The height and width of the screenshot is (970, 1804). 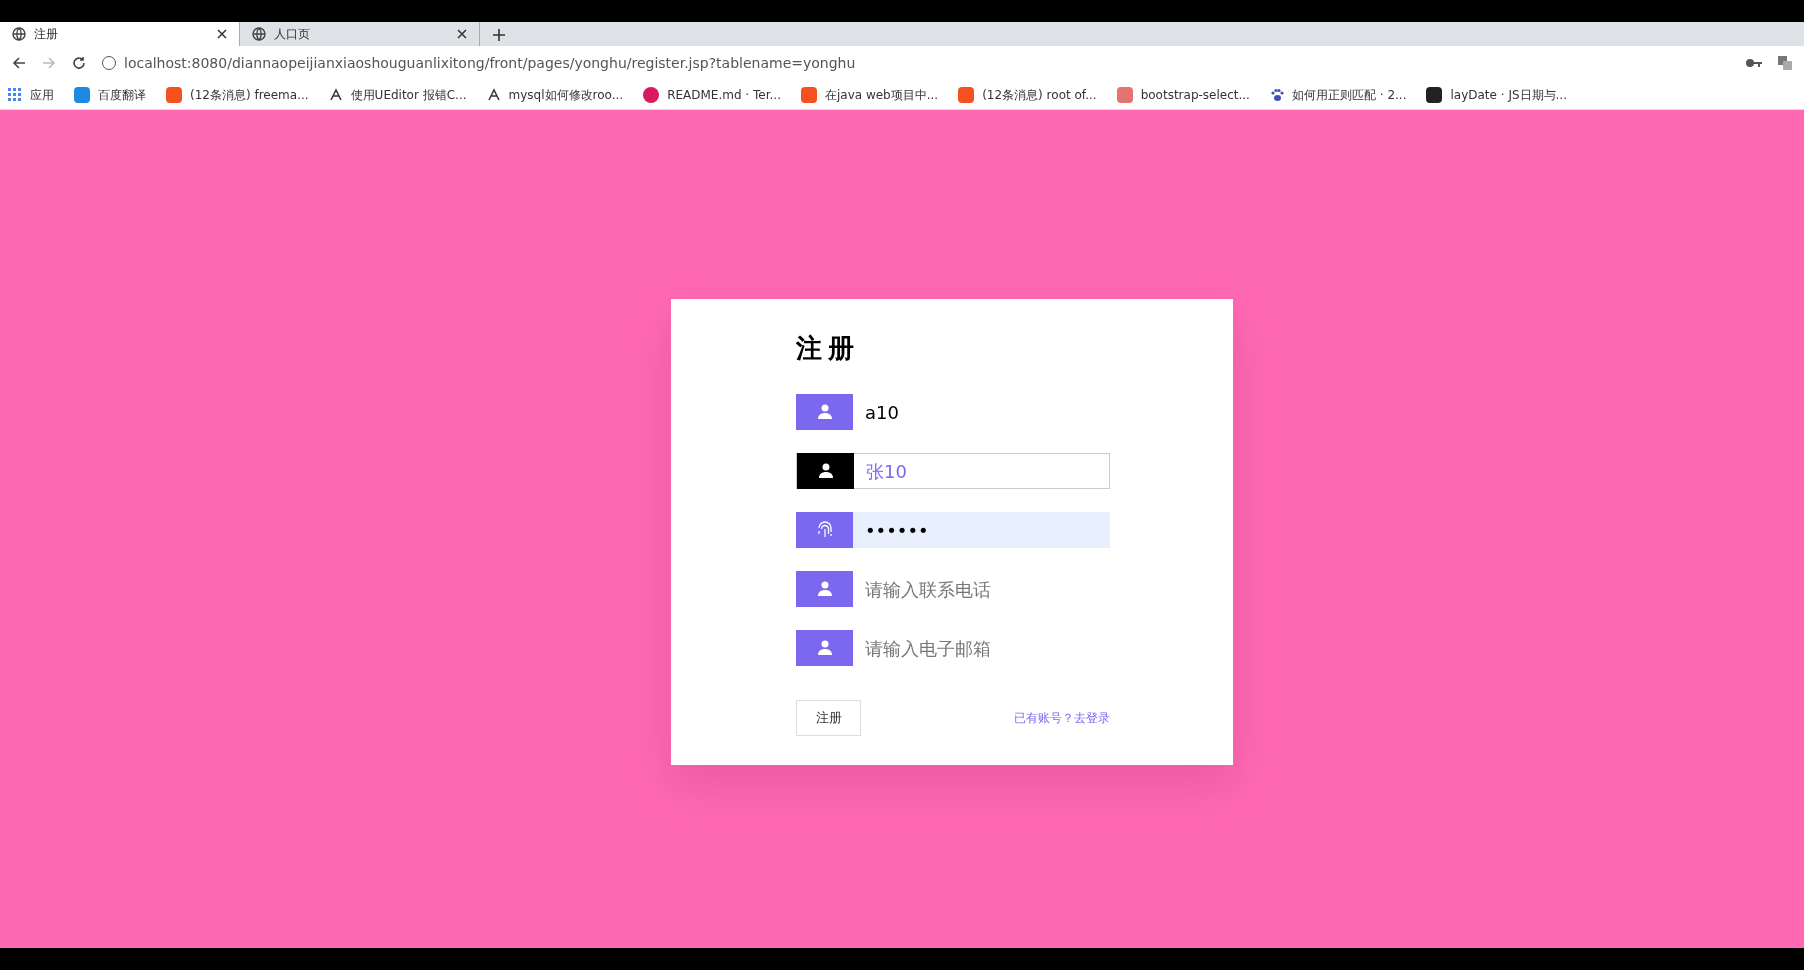 What do you see at coordinates (953, 471) in the screenshot?
I see `input-field: 张10` at bounding box center [953, 471].